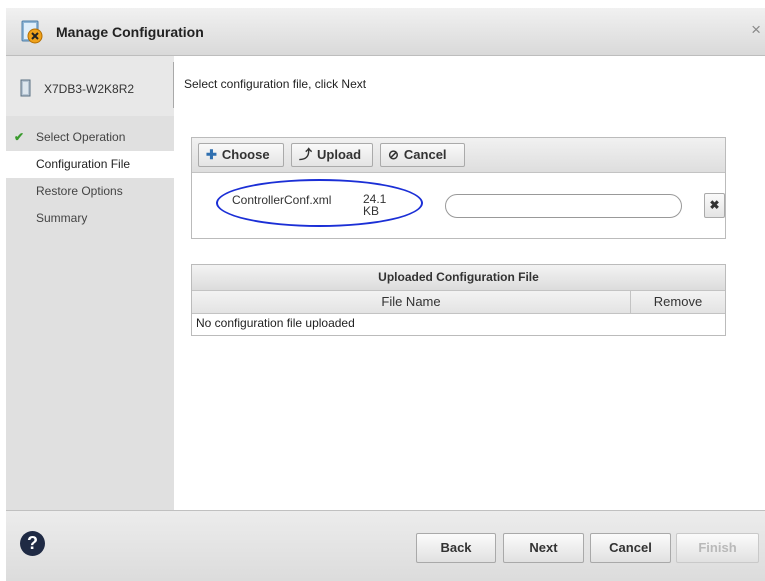  Describe the element at coordinates (25, 88) in the screenshot. I see `server-icon` at that location.